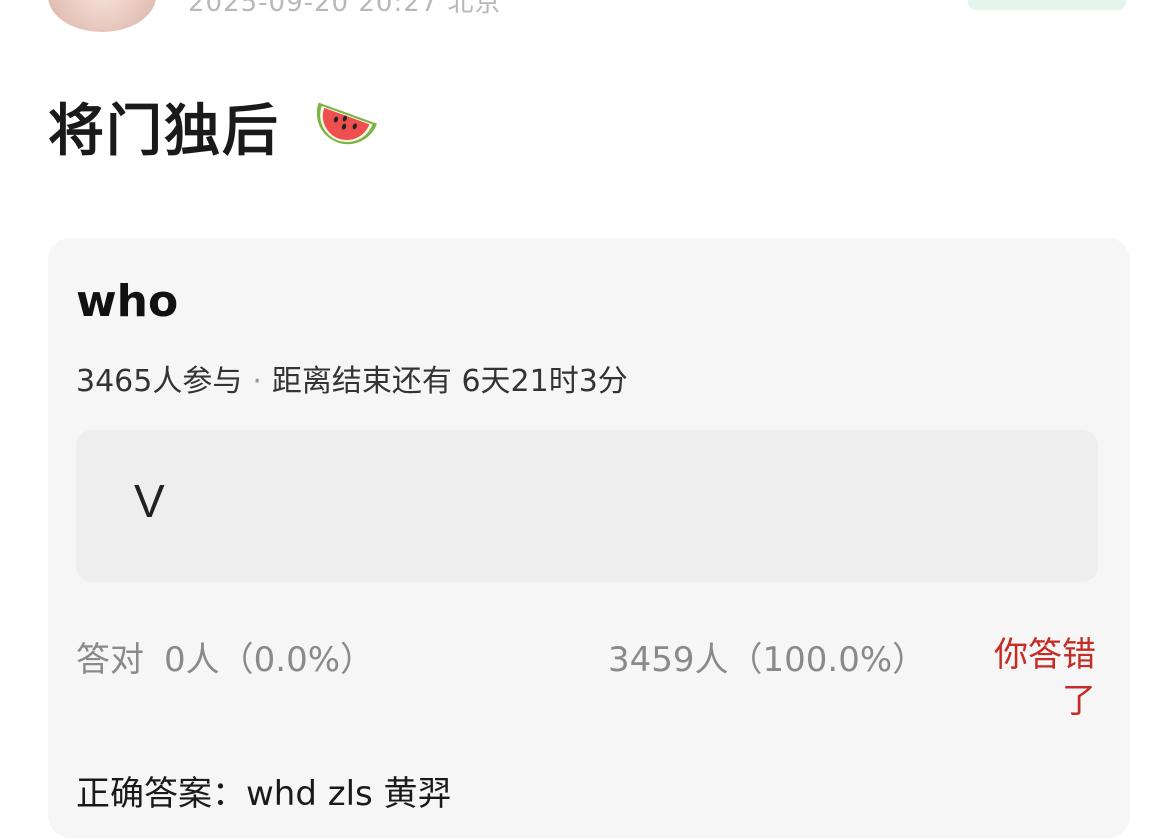  What do you see at coordinates (102, 16) in the screenshot?
I see `avatar` at bounding box center [102, 16].